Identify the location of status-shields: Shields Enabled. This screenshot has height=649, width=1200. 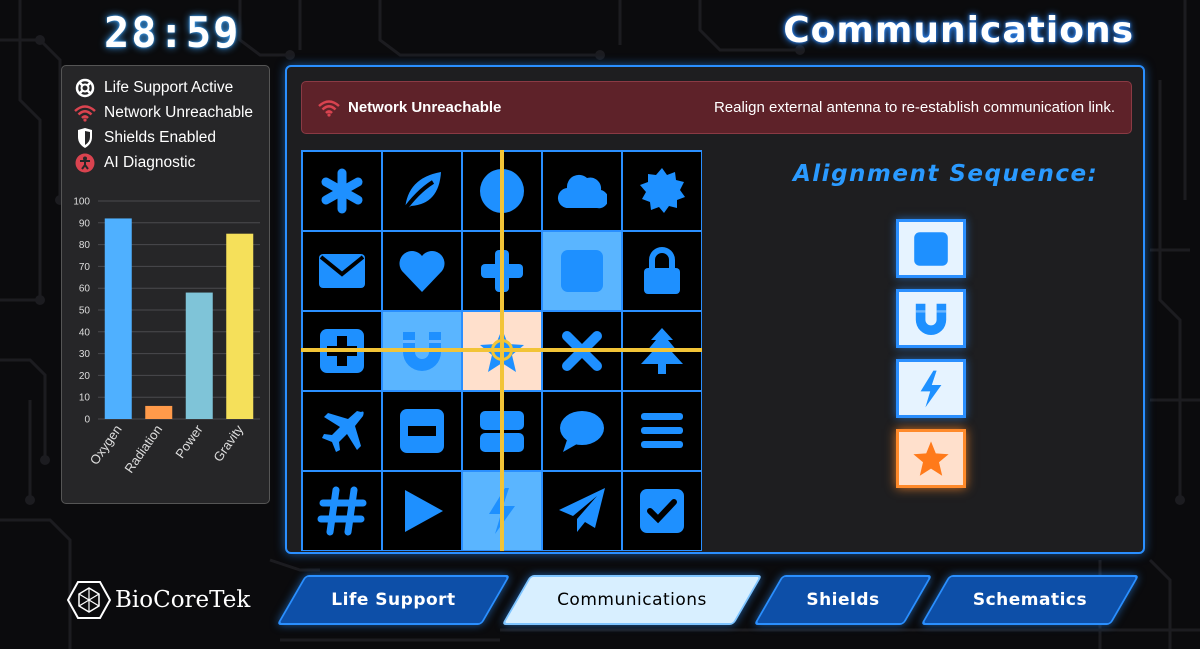
(145, 138).